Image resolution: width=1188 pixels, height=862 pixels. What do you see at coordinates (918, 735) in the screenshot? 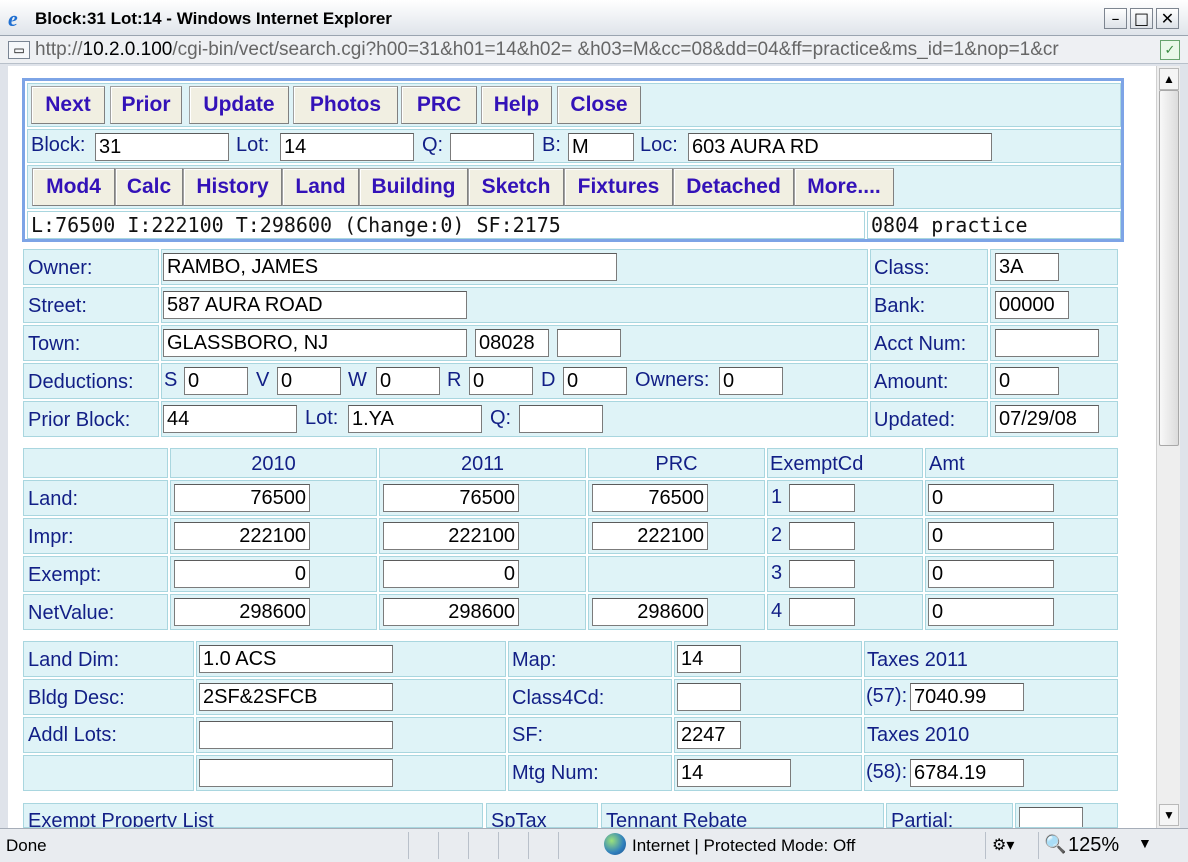
I see `taxes-2010-label: Taxes 2010` at bounding box center [918, 735].